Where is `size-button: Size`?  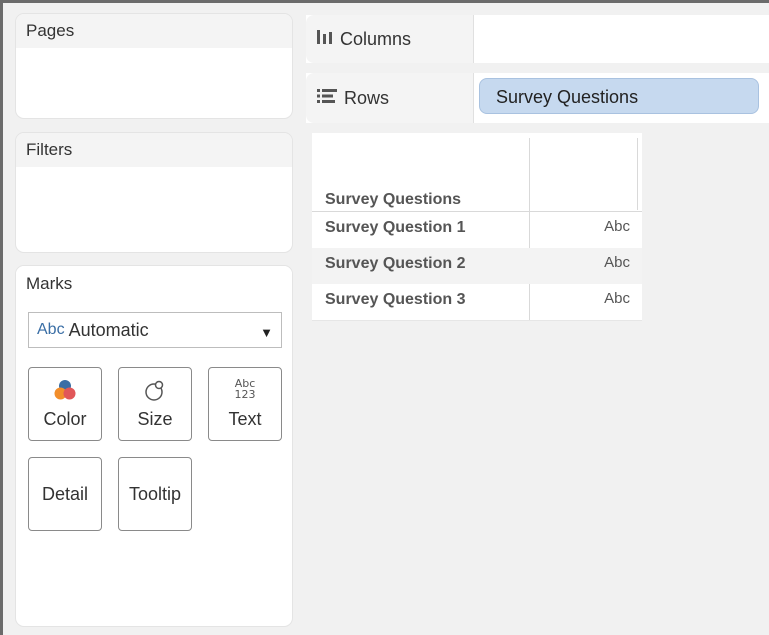
size-button: Size is located at coordinates (155, 404).